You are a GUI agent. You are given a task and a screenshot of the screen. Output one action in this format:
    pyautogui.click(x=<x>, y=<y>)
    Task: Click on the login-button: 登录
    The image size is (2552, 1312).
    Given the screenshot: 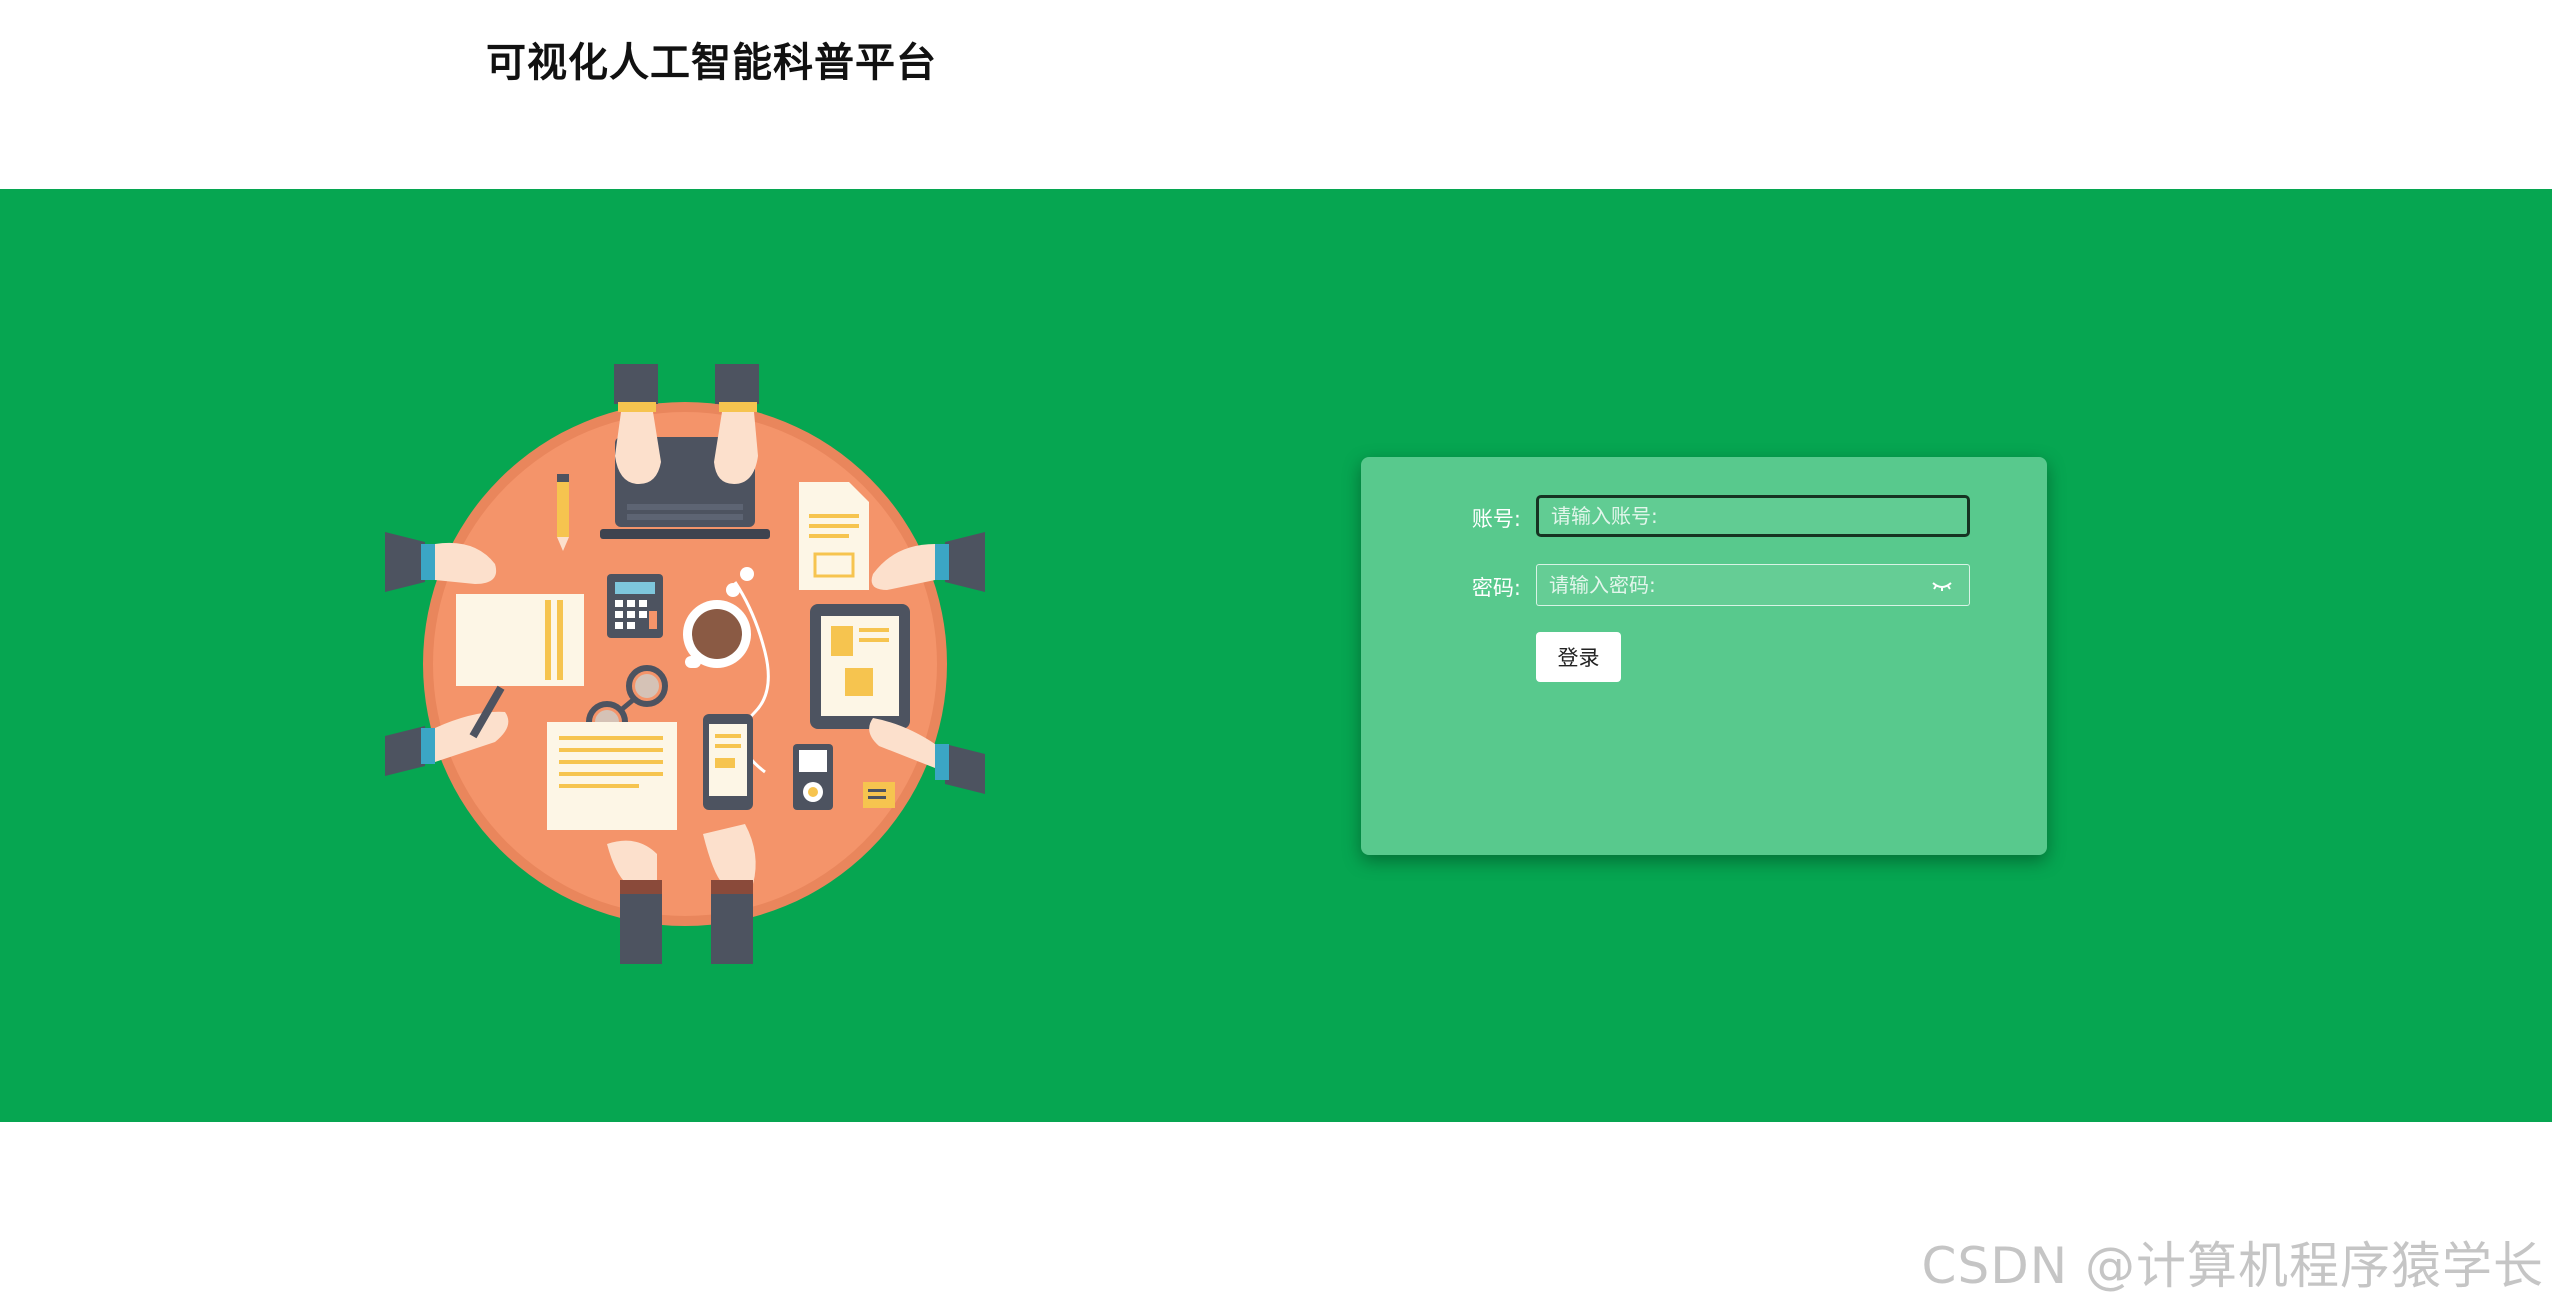 What is the action you would take?
    pyautogui.click(x=1578, y=657)
    